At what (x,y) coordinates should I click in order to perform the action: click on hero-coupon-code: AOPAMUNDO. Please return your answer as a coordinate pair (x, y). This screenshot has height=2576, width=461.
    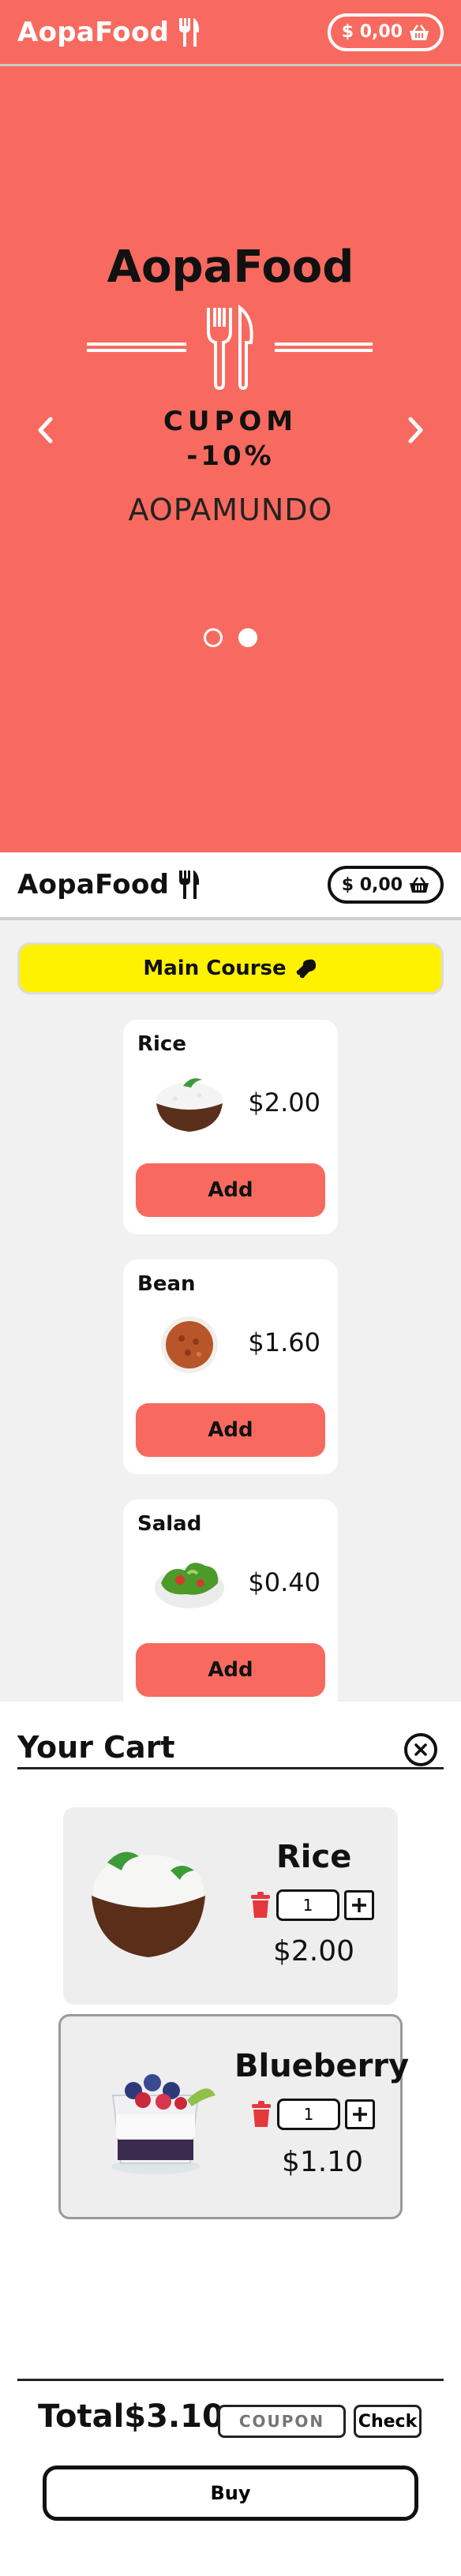
    Looking at the image, I should click on (230, 509).